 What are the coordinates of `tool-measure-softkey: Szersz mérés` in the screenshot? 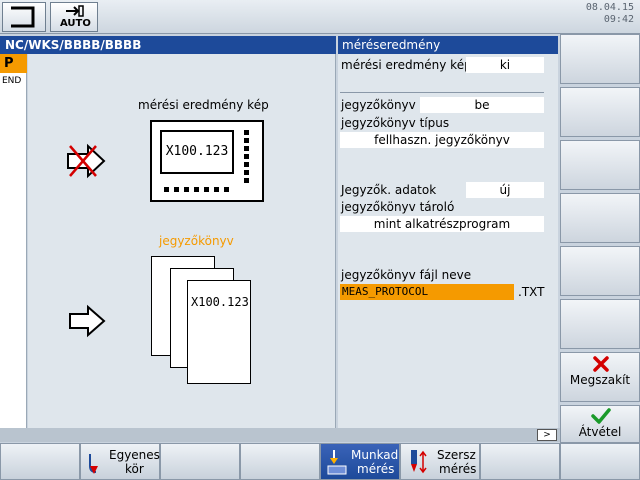 It's located at (440, 461).